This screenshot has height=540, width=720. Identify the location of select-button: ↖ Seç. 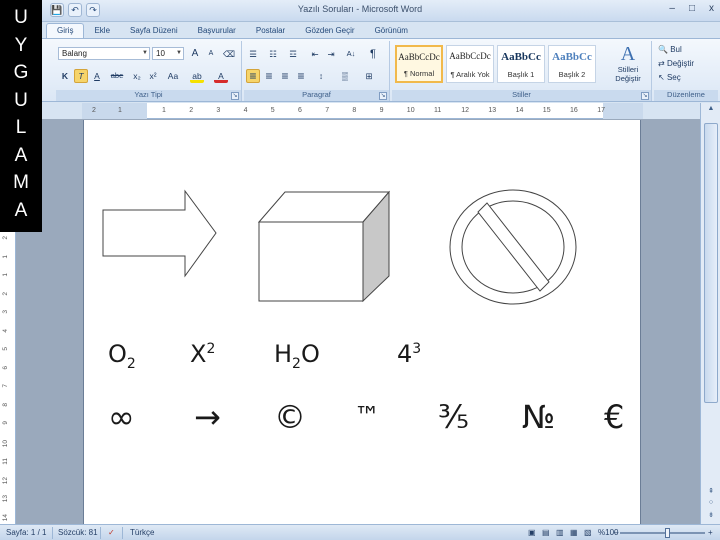
(669, 77).